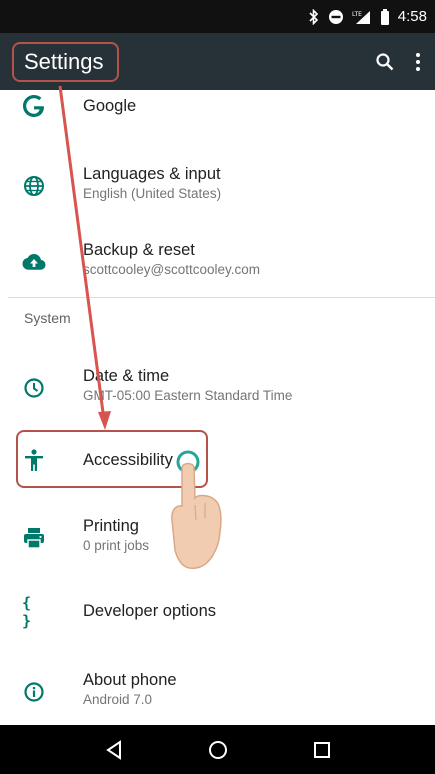 The image size is (435, 774). What do you see at coordinates (314, 16) in the screenshot?
I see `bluetooth-icon` at bounding box center [314, 16].